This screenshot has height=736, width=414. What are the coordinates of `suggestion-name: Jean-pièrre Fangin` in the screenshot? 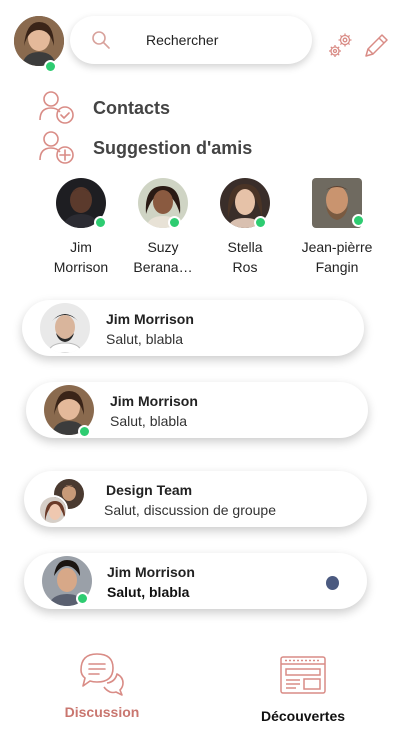 It's located at (337, 257).